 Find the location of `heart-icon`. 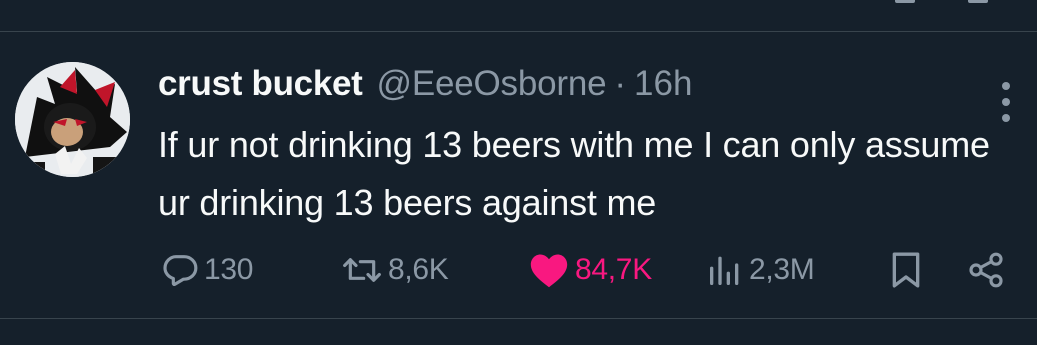

heart-icon is located at coordinates (549, 271).